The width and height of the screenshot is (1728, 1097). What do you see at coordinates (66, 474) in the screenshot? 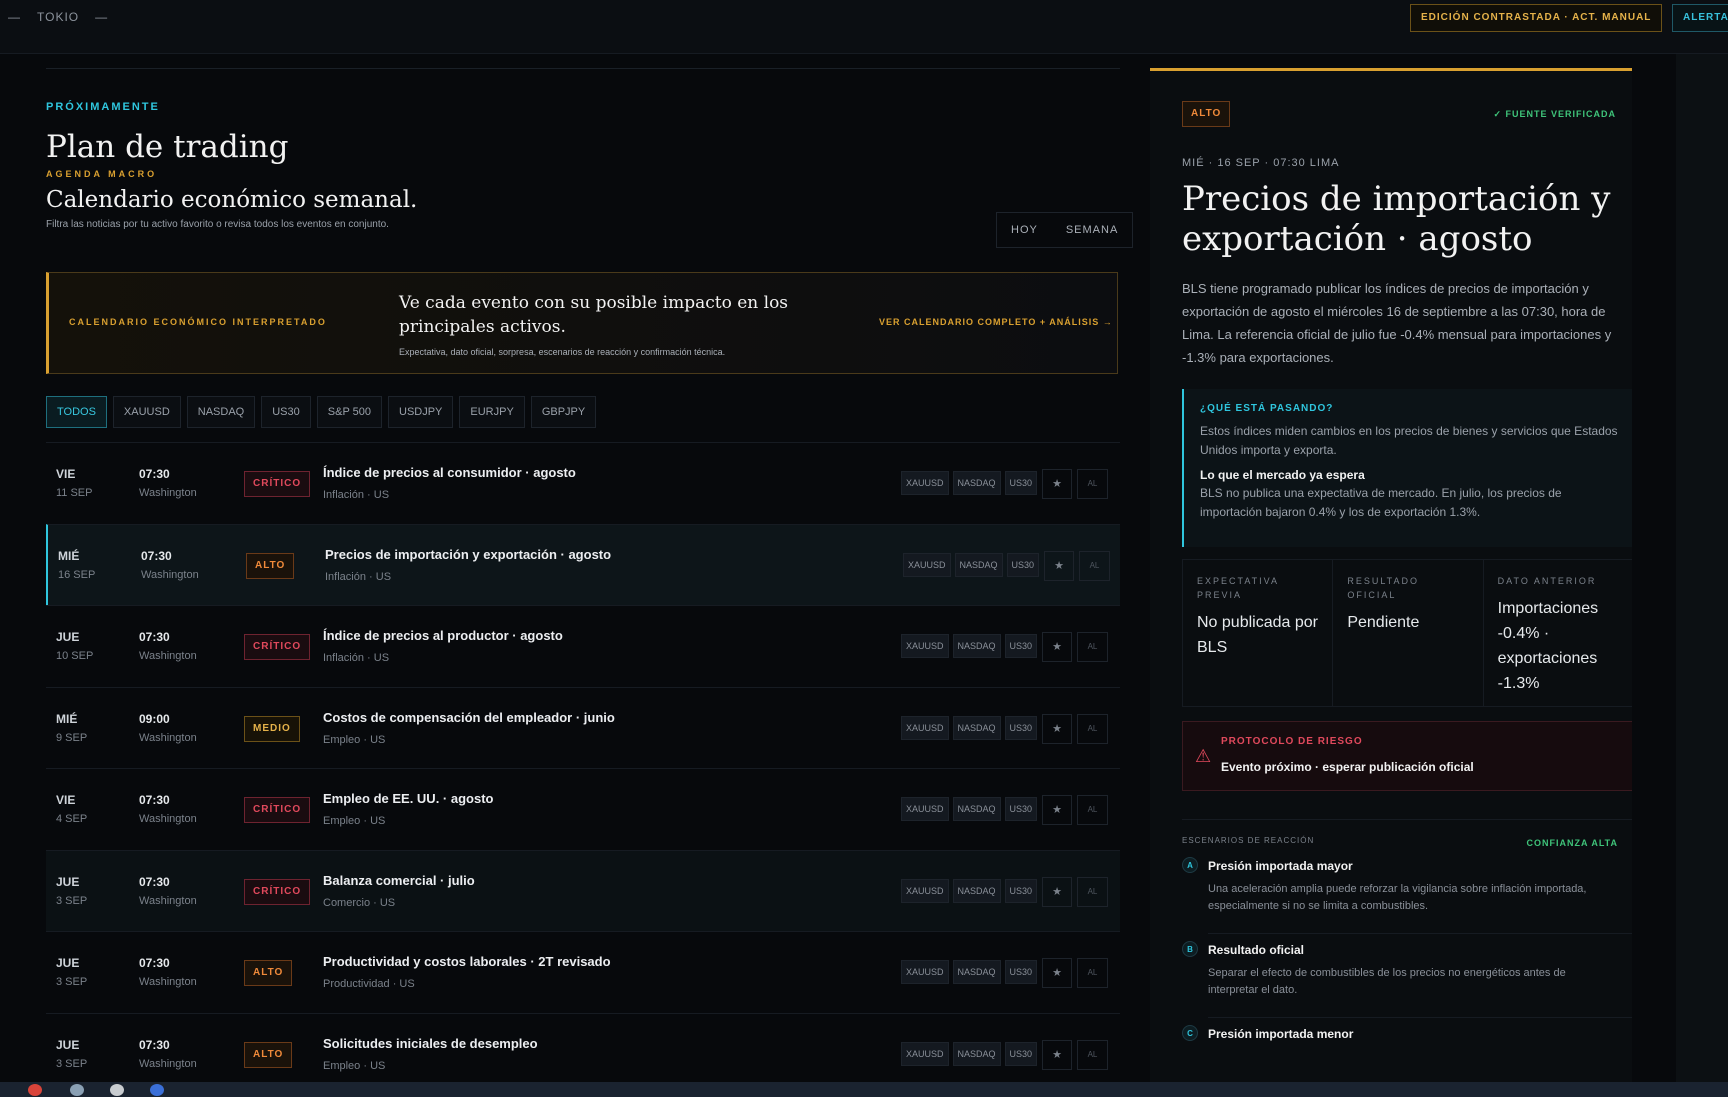
I see `event-day: VIE` at bounding box center [66, 474].